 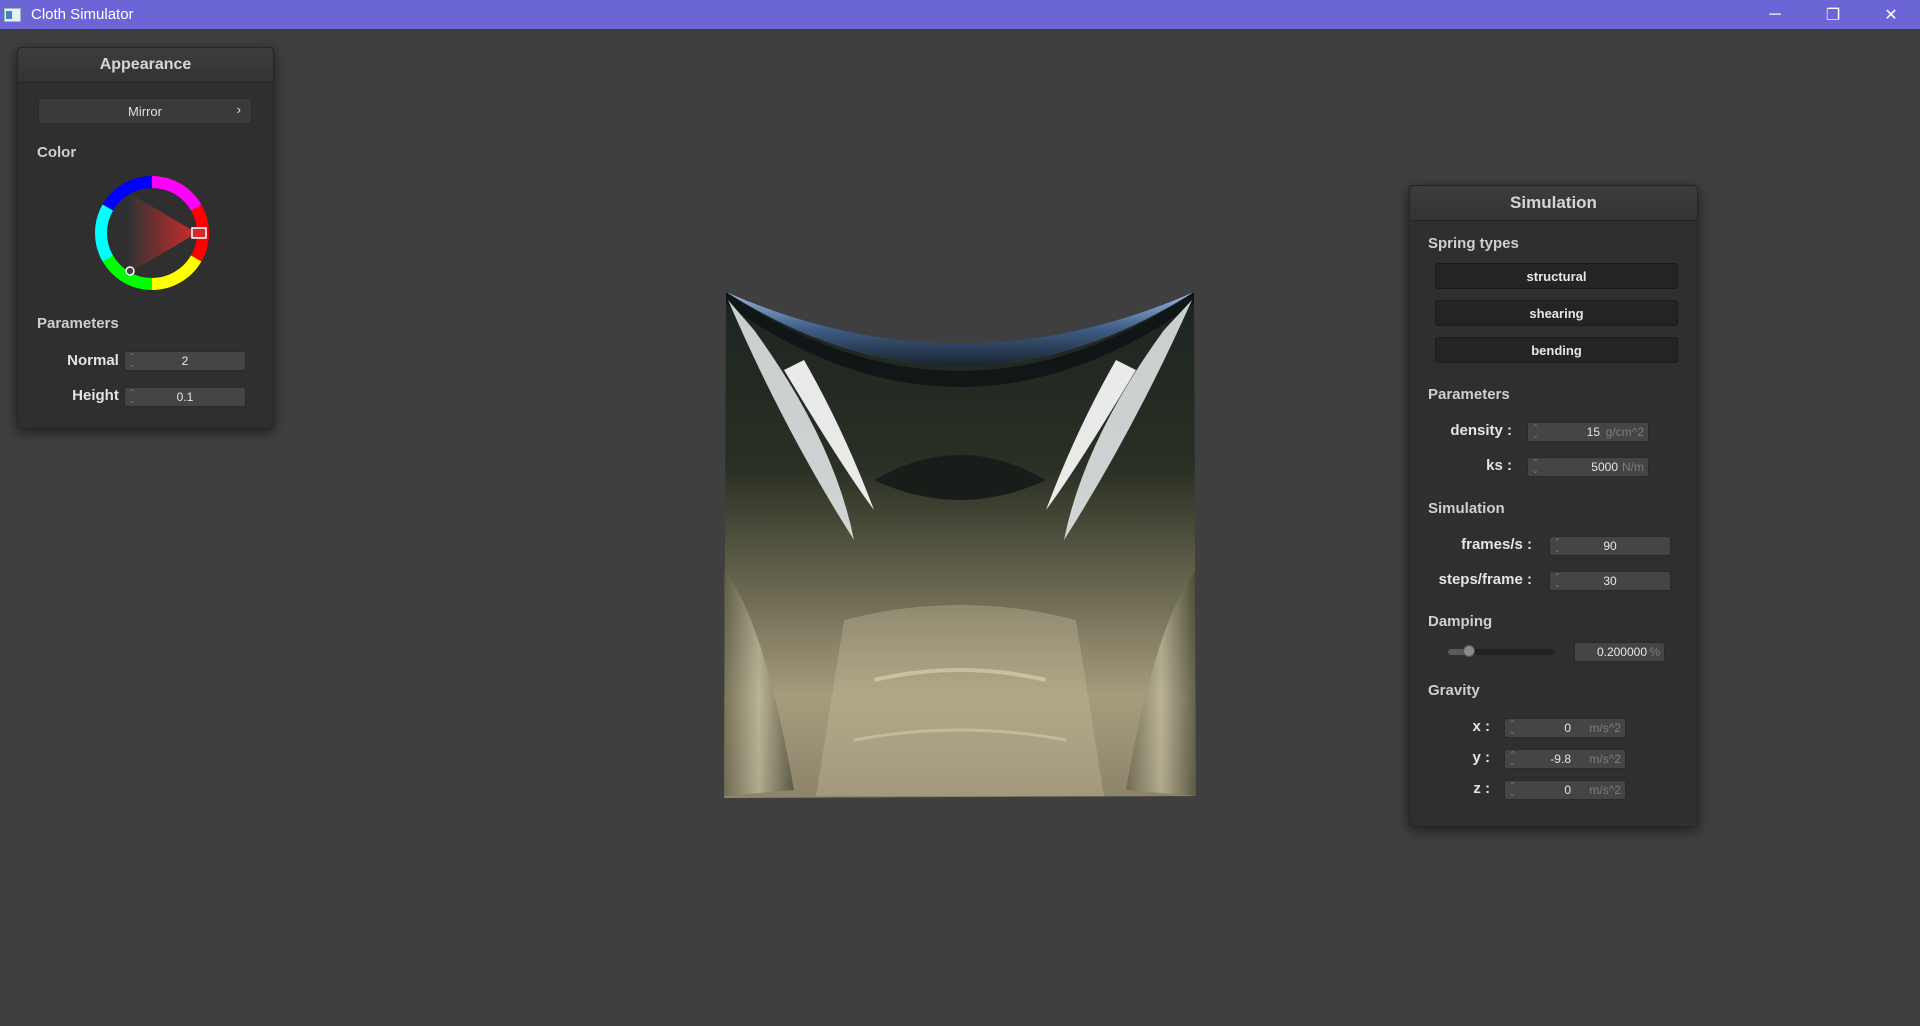 I want to click on maximize-button: ❐, so click(x=1833, y=14).